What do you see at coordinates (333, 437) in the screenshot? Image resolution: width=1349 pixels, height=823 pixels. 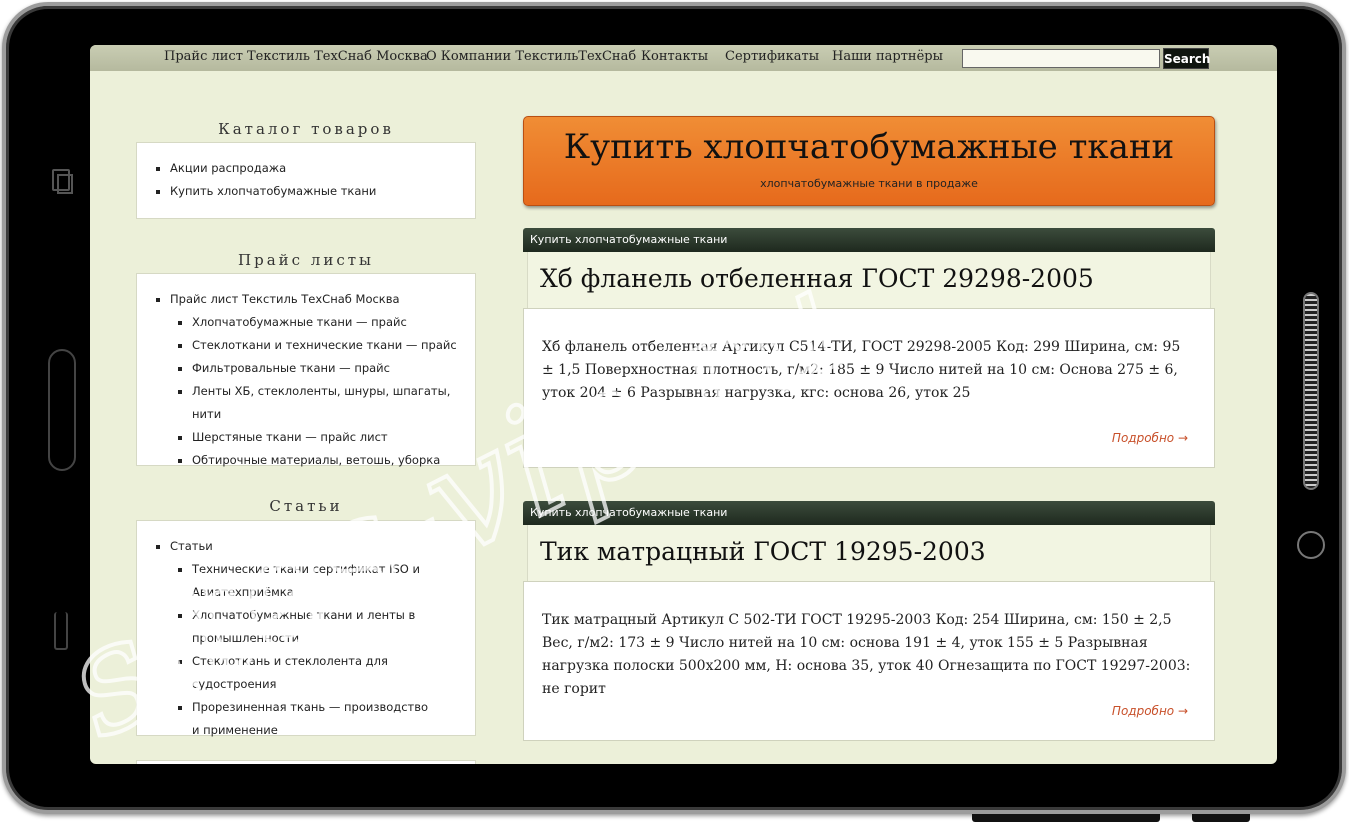 I see `price-list-subitem: Шерстяные ткани — прайс лист` at bounding box center [333, 437].